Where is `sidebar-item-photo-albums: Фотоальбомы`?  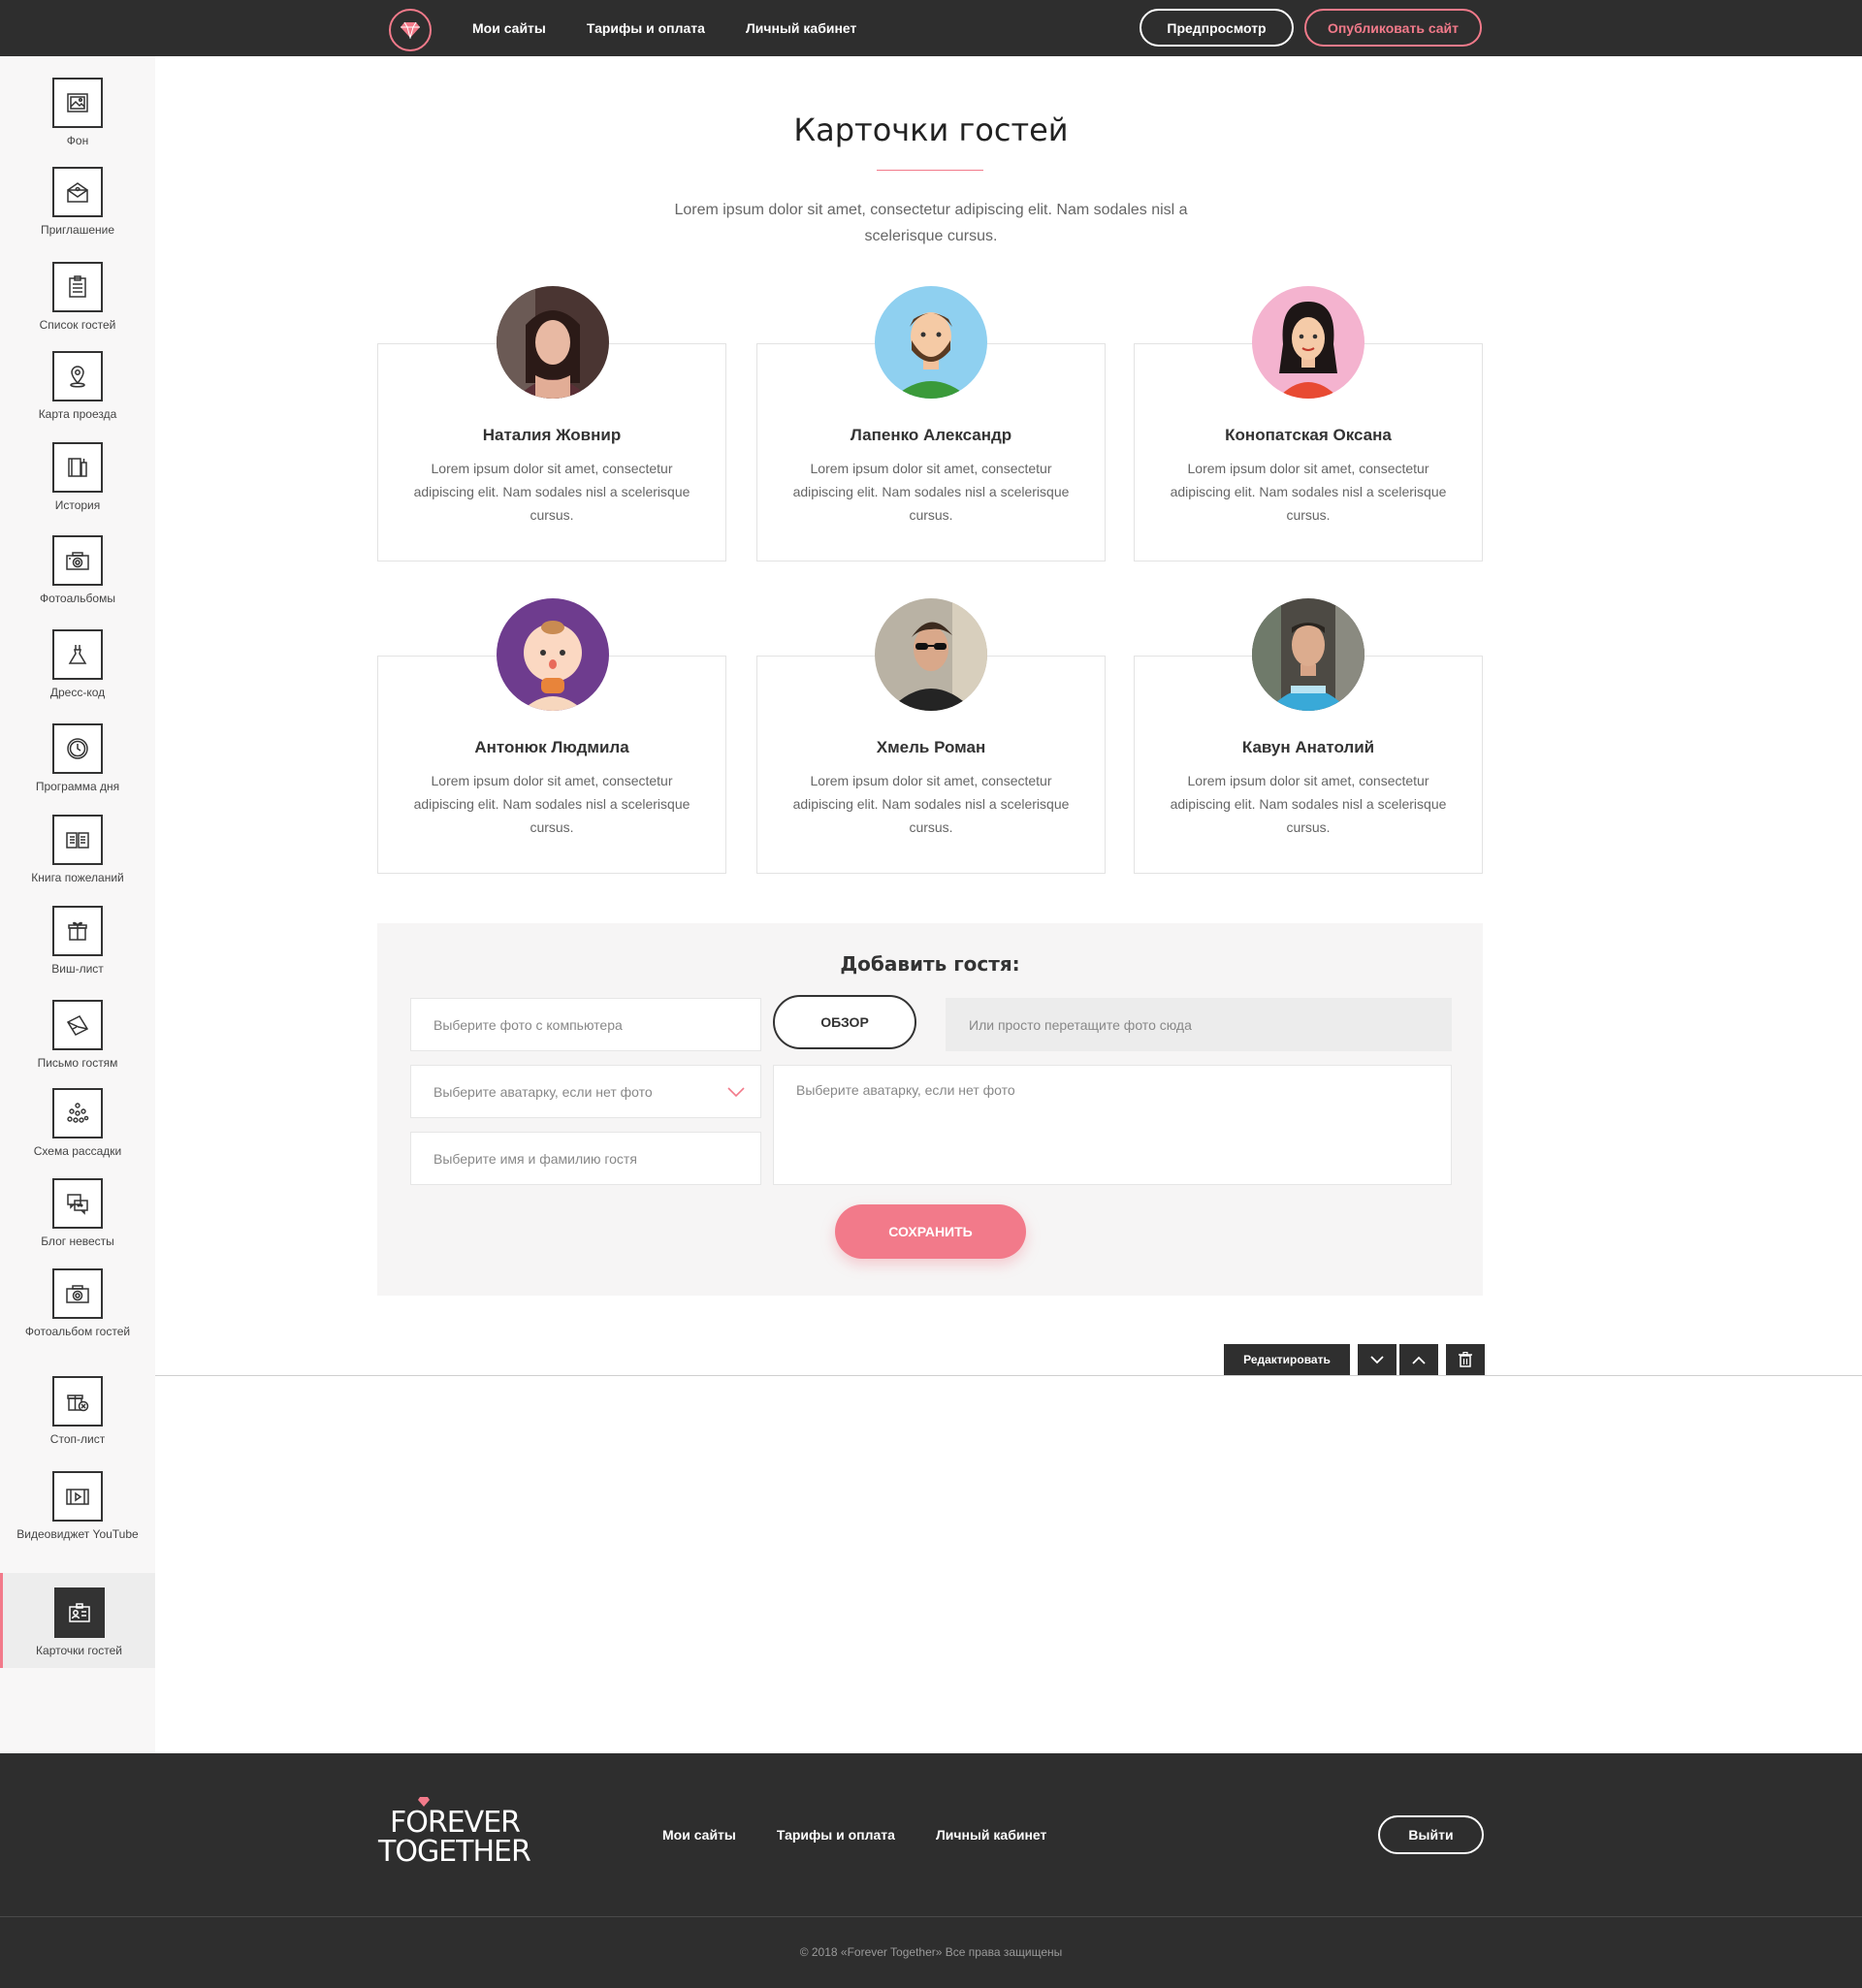 sidebar-item-photo-albums: Фотоальбомы is located at coordinates (78, 570).